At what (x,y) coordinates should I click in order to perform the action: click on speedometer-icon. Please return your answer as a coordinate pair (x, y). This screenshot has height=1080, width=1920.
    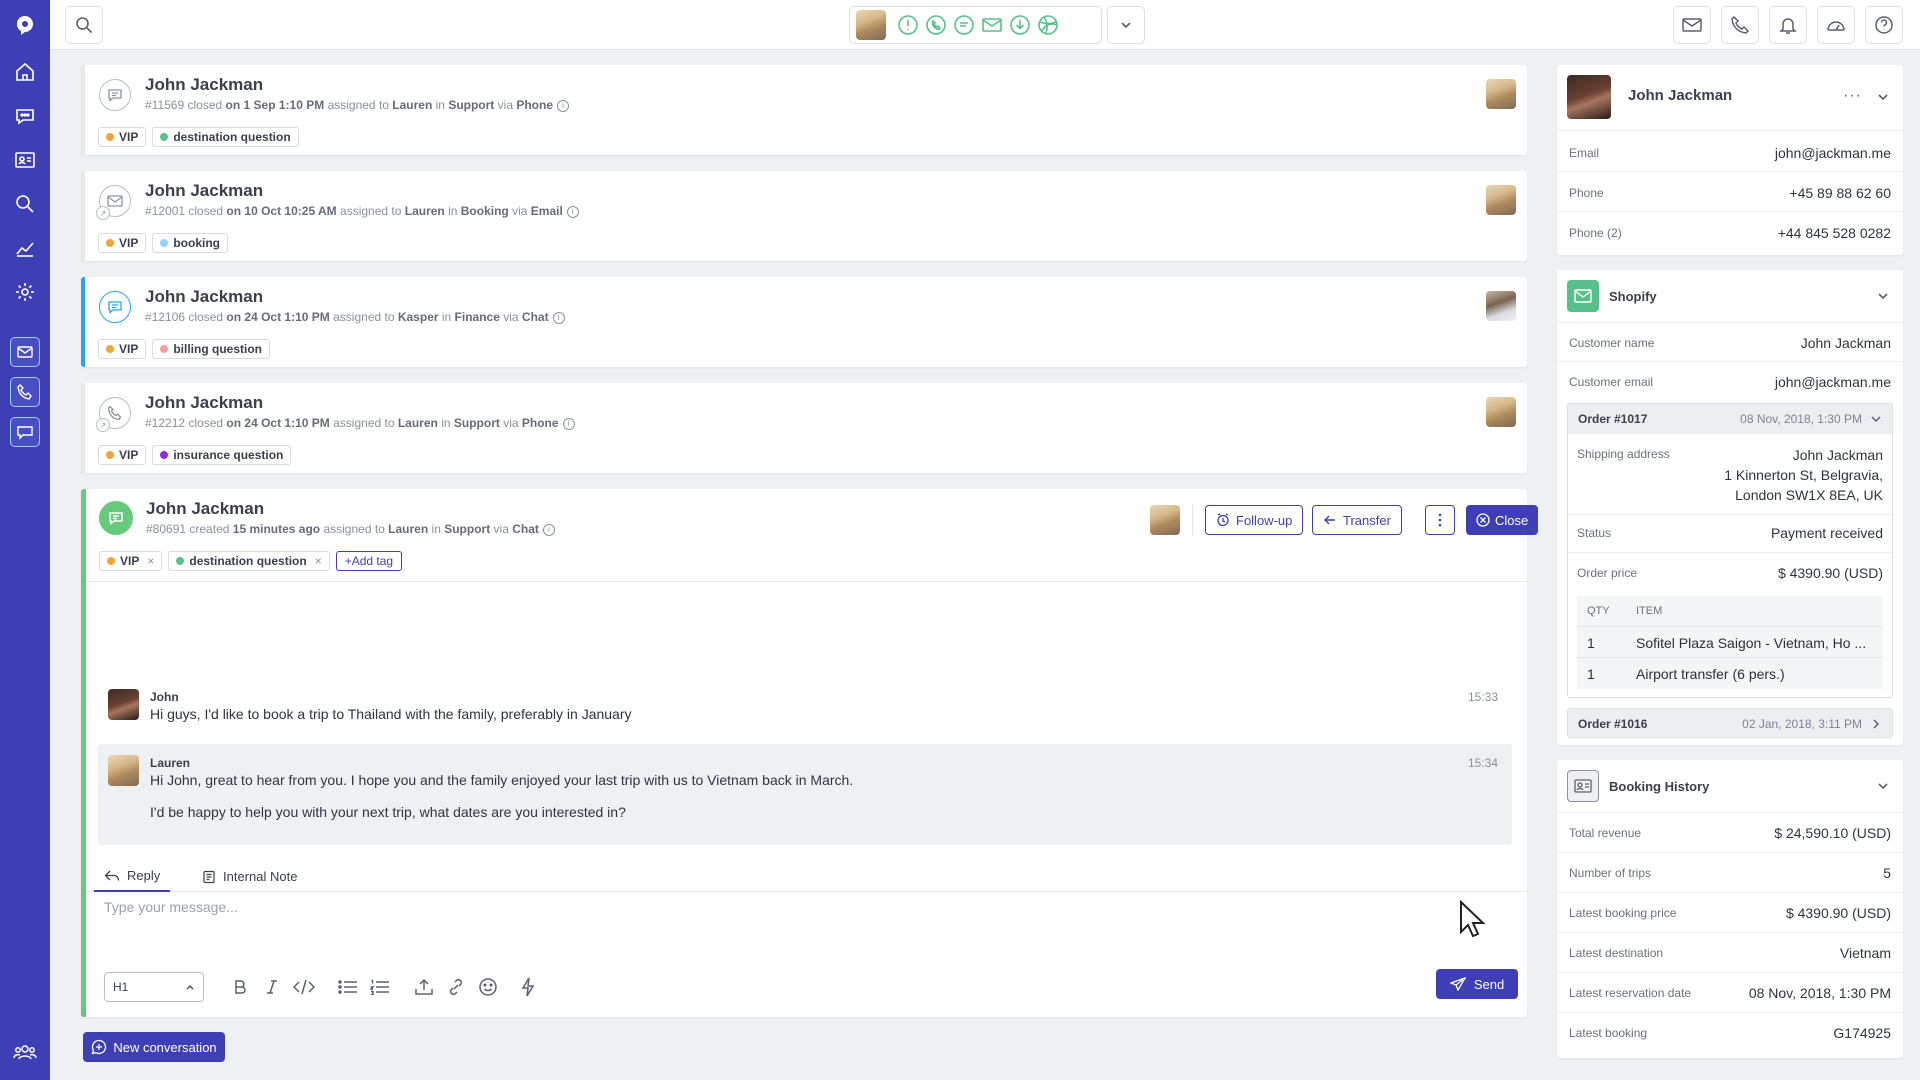
    Looking at the image, I should click on (1836, 26).